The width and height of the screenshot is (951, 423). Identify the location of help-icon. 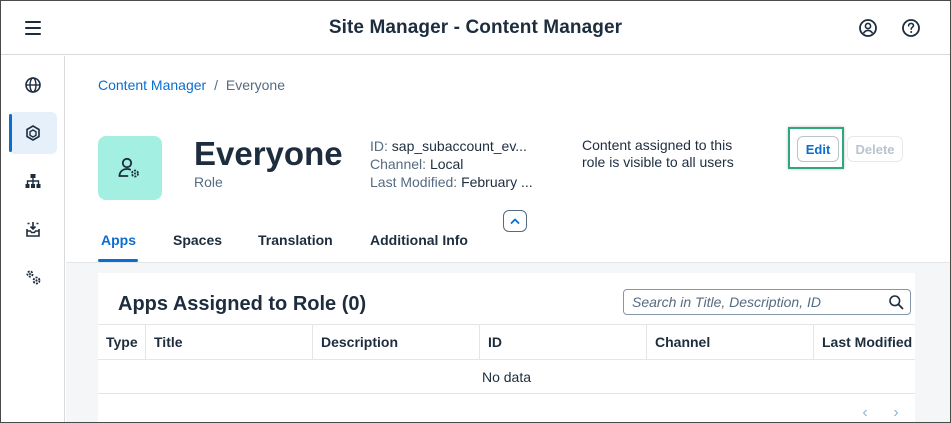
(911, 28).